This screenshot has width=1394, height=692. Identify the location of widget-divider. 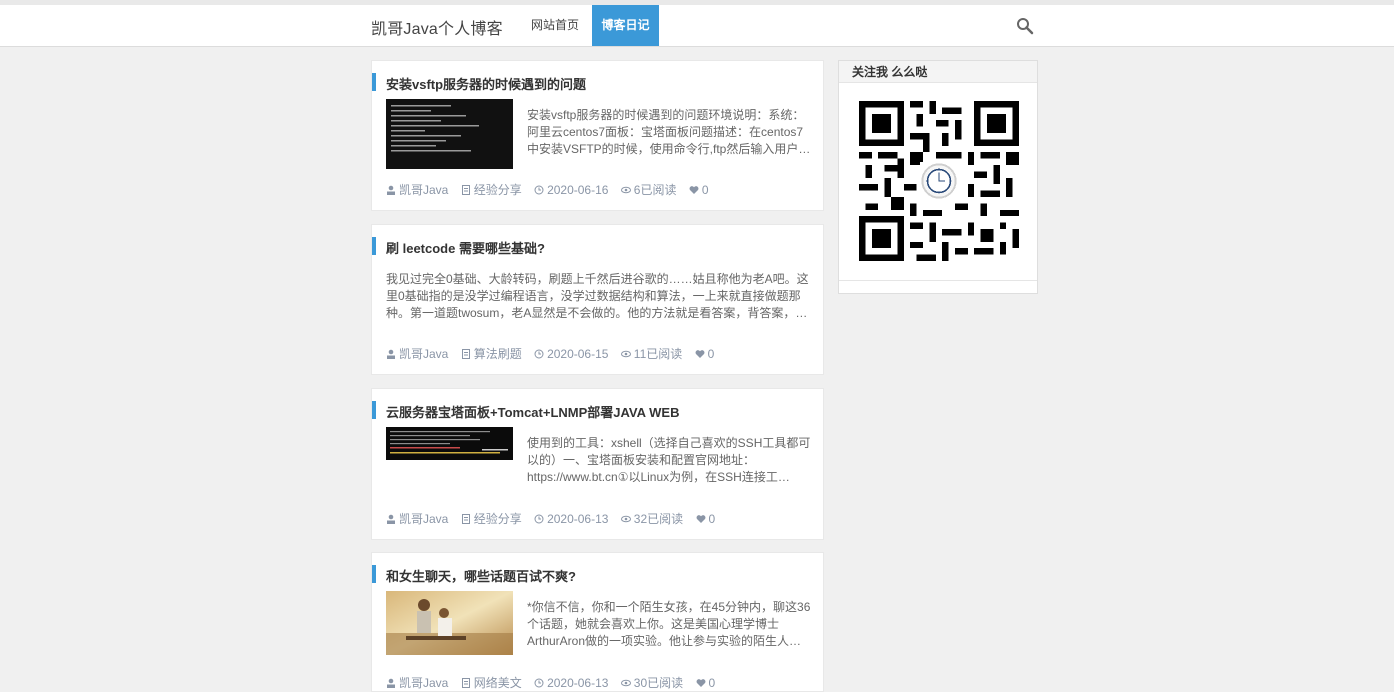
(938, 280).